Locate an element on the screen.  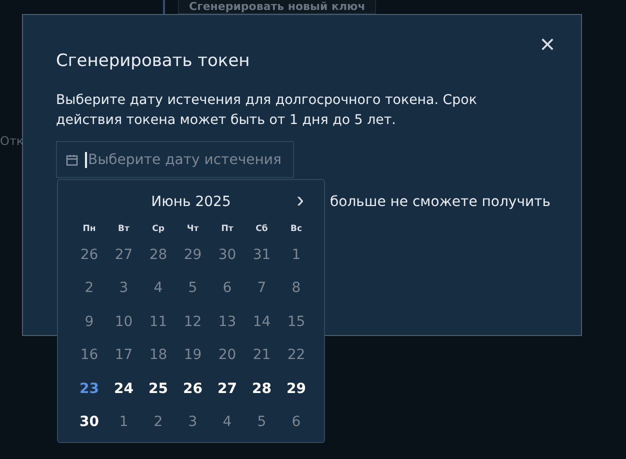
day-cell: 24 is located at coordinates (123, 389).